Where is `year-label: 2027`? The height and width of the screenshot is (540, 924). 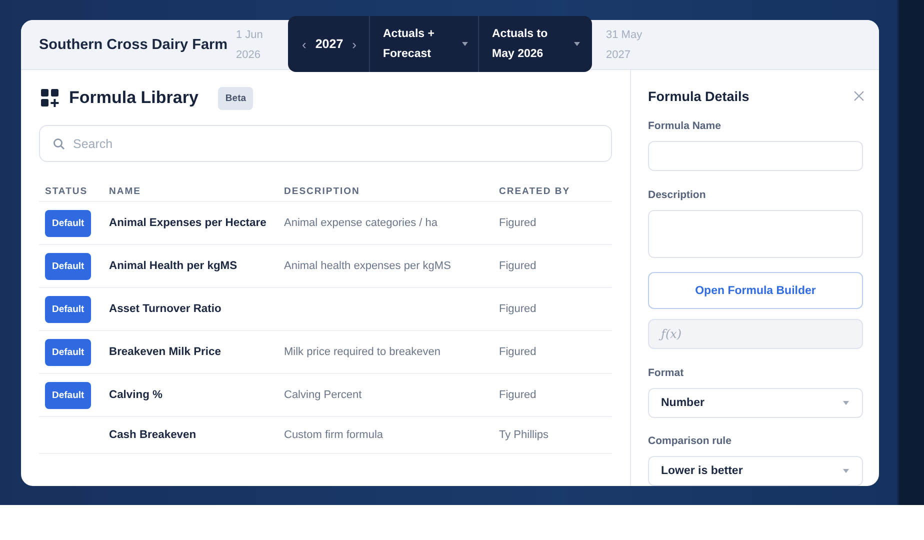 year-label: 2027 is located at coordinates (329, 44).